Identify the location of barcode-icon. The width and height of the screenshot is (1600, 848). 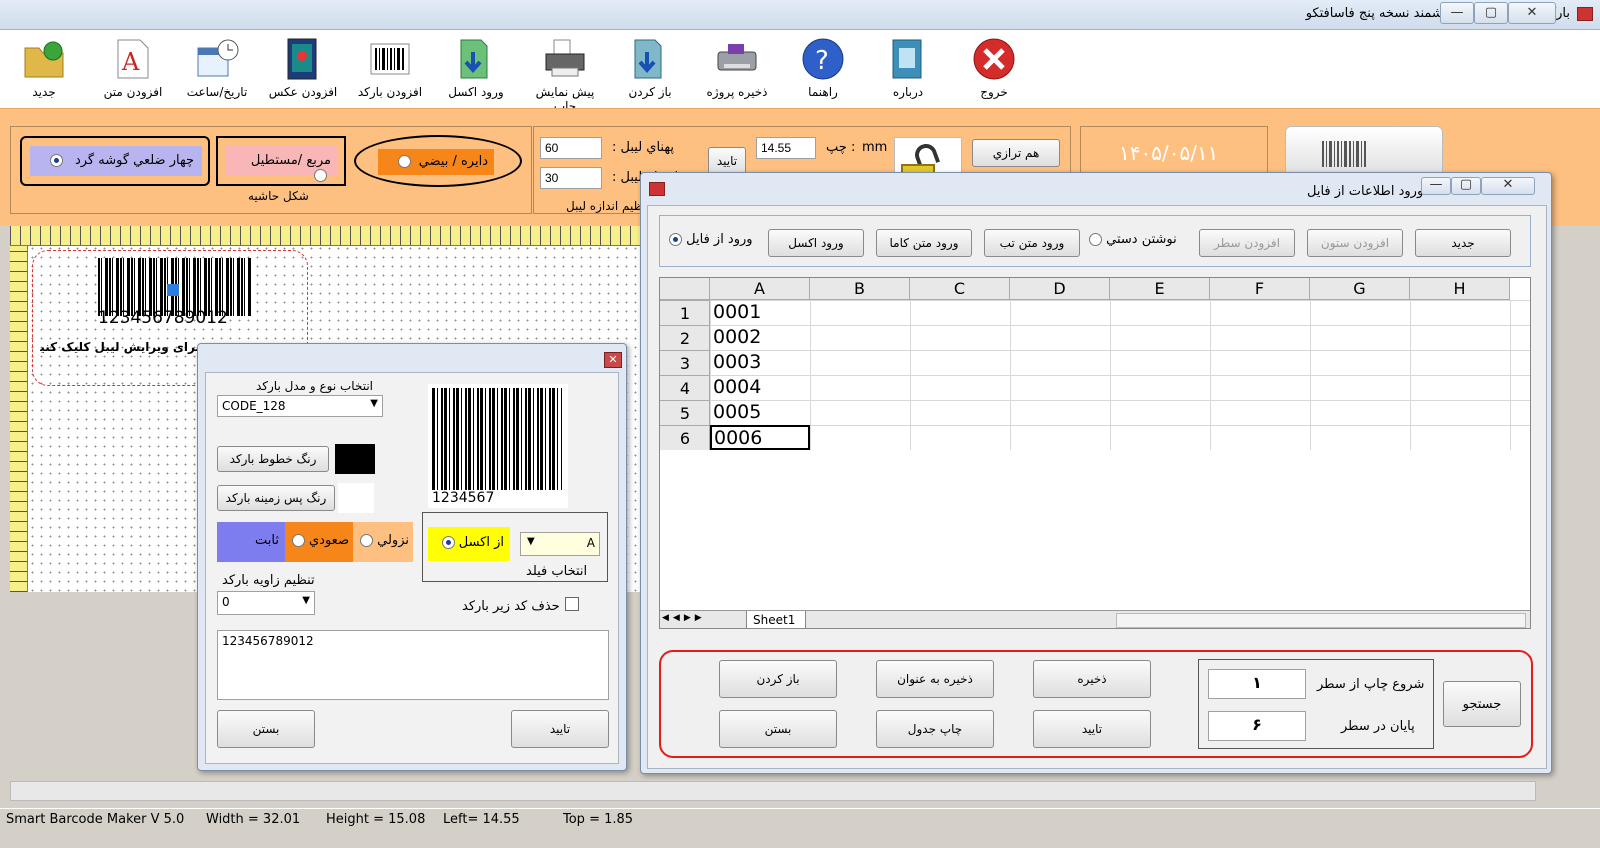
(390, 59).